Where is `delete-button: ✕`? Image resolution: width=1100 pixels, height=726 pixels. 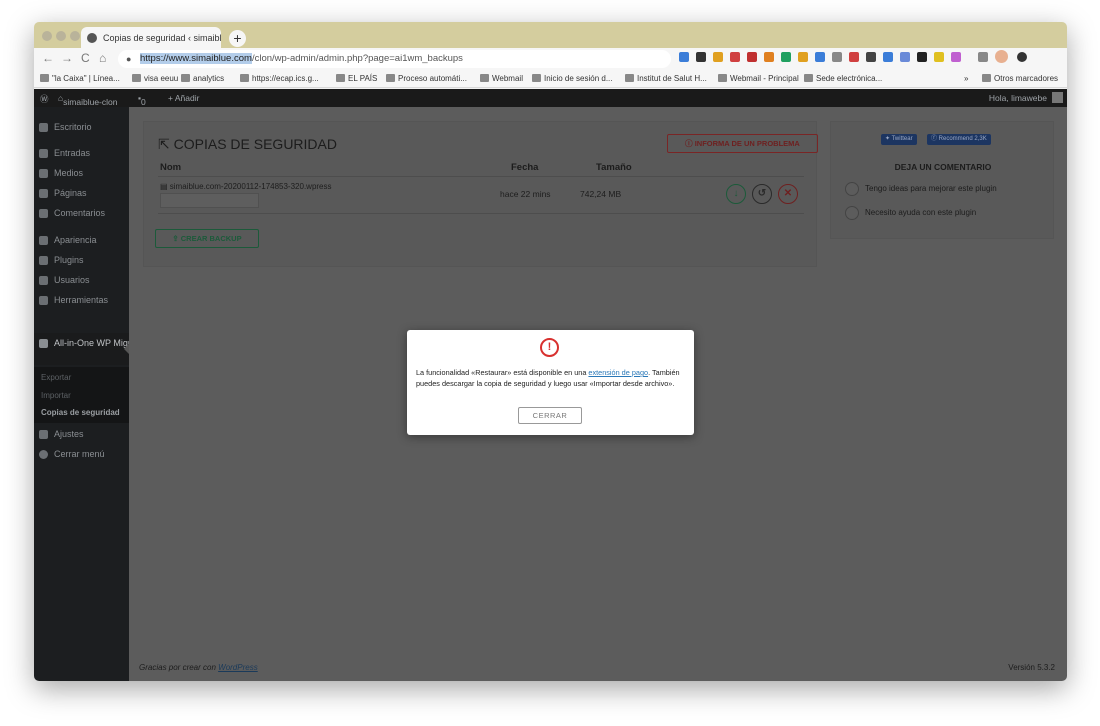 delete-button: ✕ is located at coordinates (788, 194).